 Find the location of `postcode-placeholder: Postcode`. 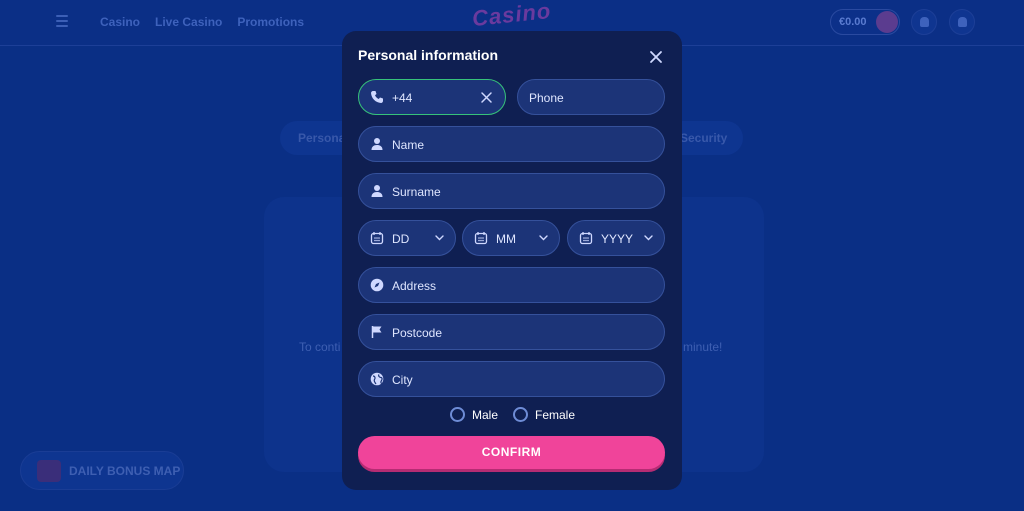

postcode-placeholder: Postcode is located at coordinates (417, 333).